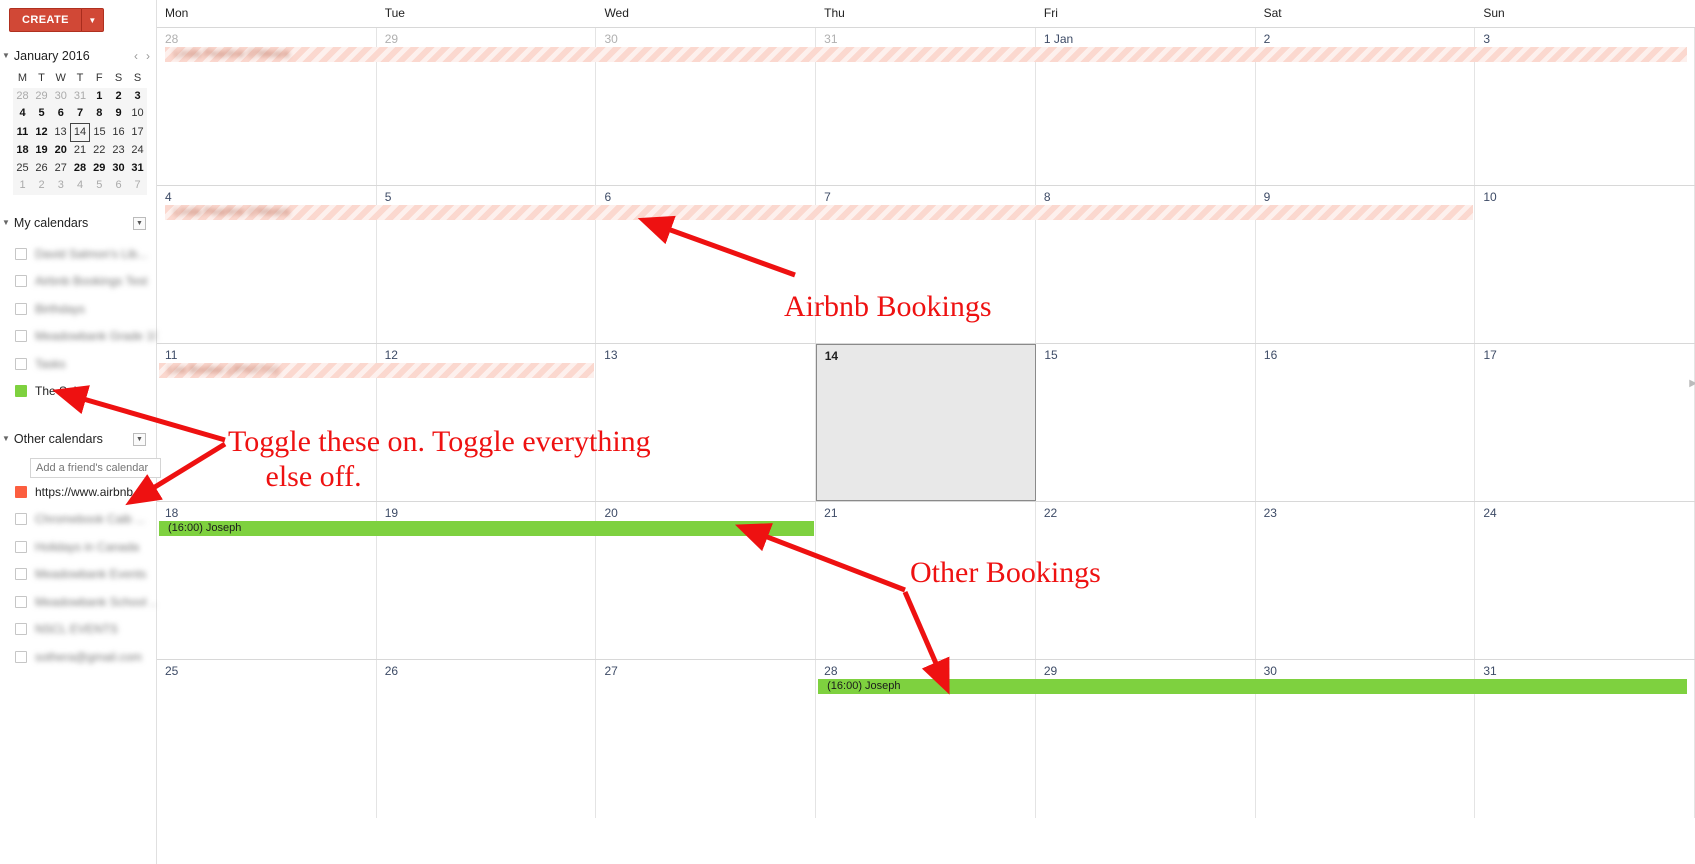 The height and width of the screenshot is (864, 1695). What do you see at coordinates (377, 370) in the screenshot?
I see `event-bar-airbnb: Lee Booker (JPNXTm)` at bounding box center [377, 370].